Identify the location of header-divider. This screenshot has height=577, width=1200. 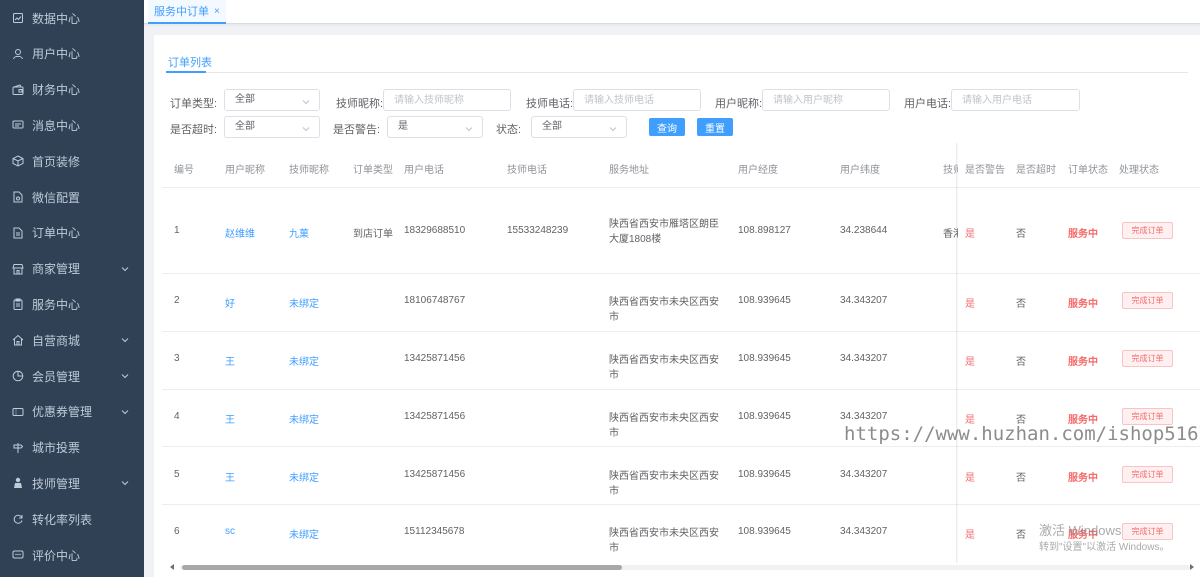
(1079, 187).